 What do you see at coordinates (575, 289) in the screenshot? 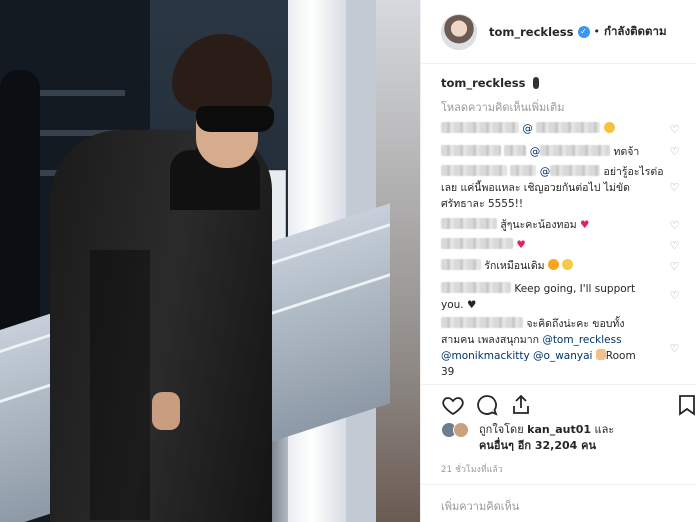
I see `comment-text: Keep going, I'll support` at bounding box center [575, 289].